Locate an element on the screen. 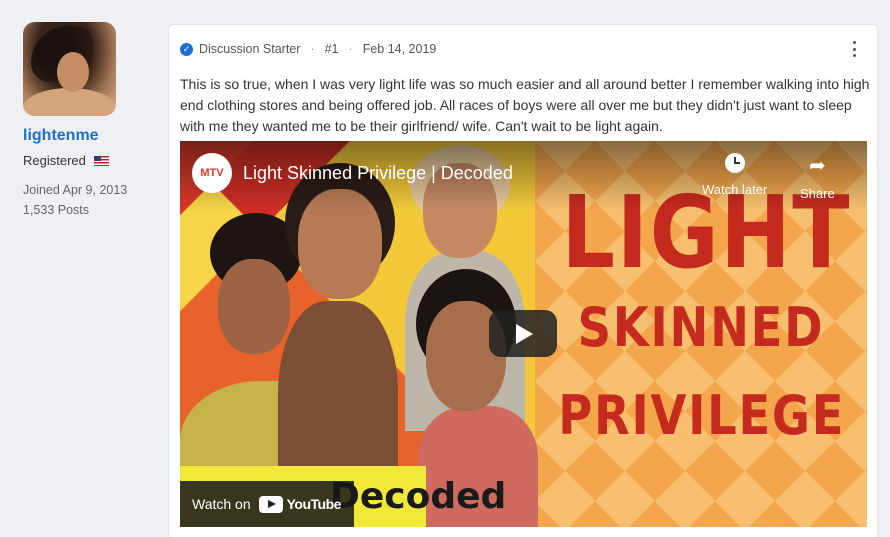  avatar is located at coordinates (69, 69).